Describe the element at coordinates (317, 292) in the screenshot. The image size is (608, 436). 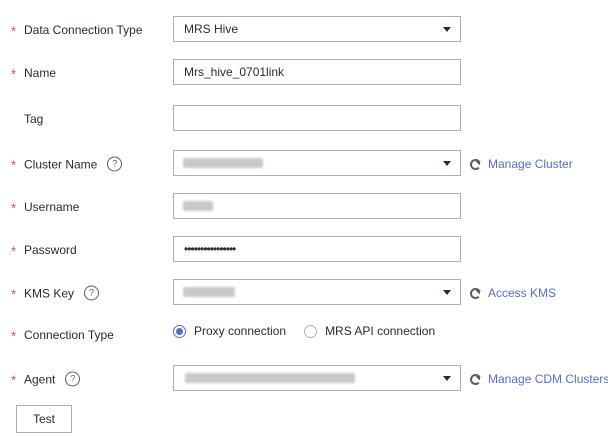
I see `kms-key-select` at that location.